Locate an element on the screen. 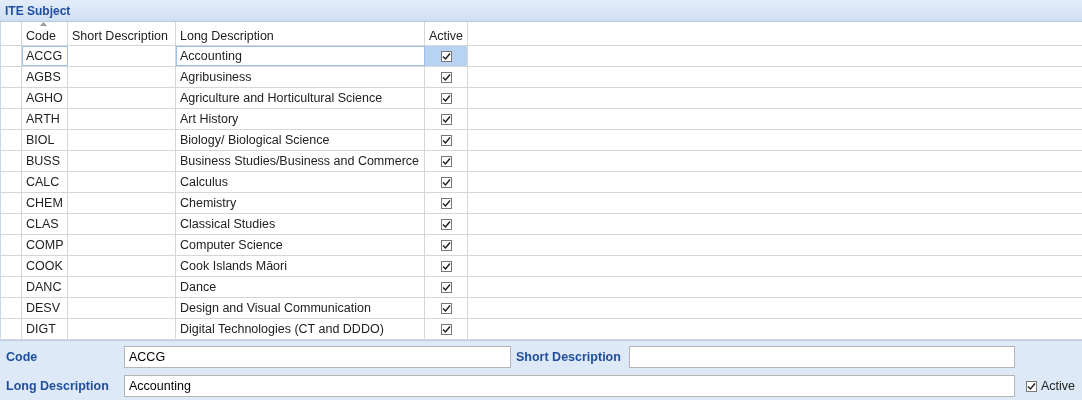 This screenshot has height=400, width=1082. window-title: ITE Subject is located at coordinates (38, 10).